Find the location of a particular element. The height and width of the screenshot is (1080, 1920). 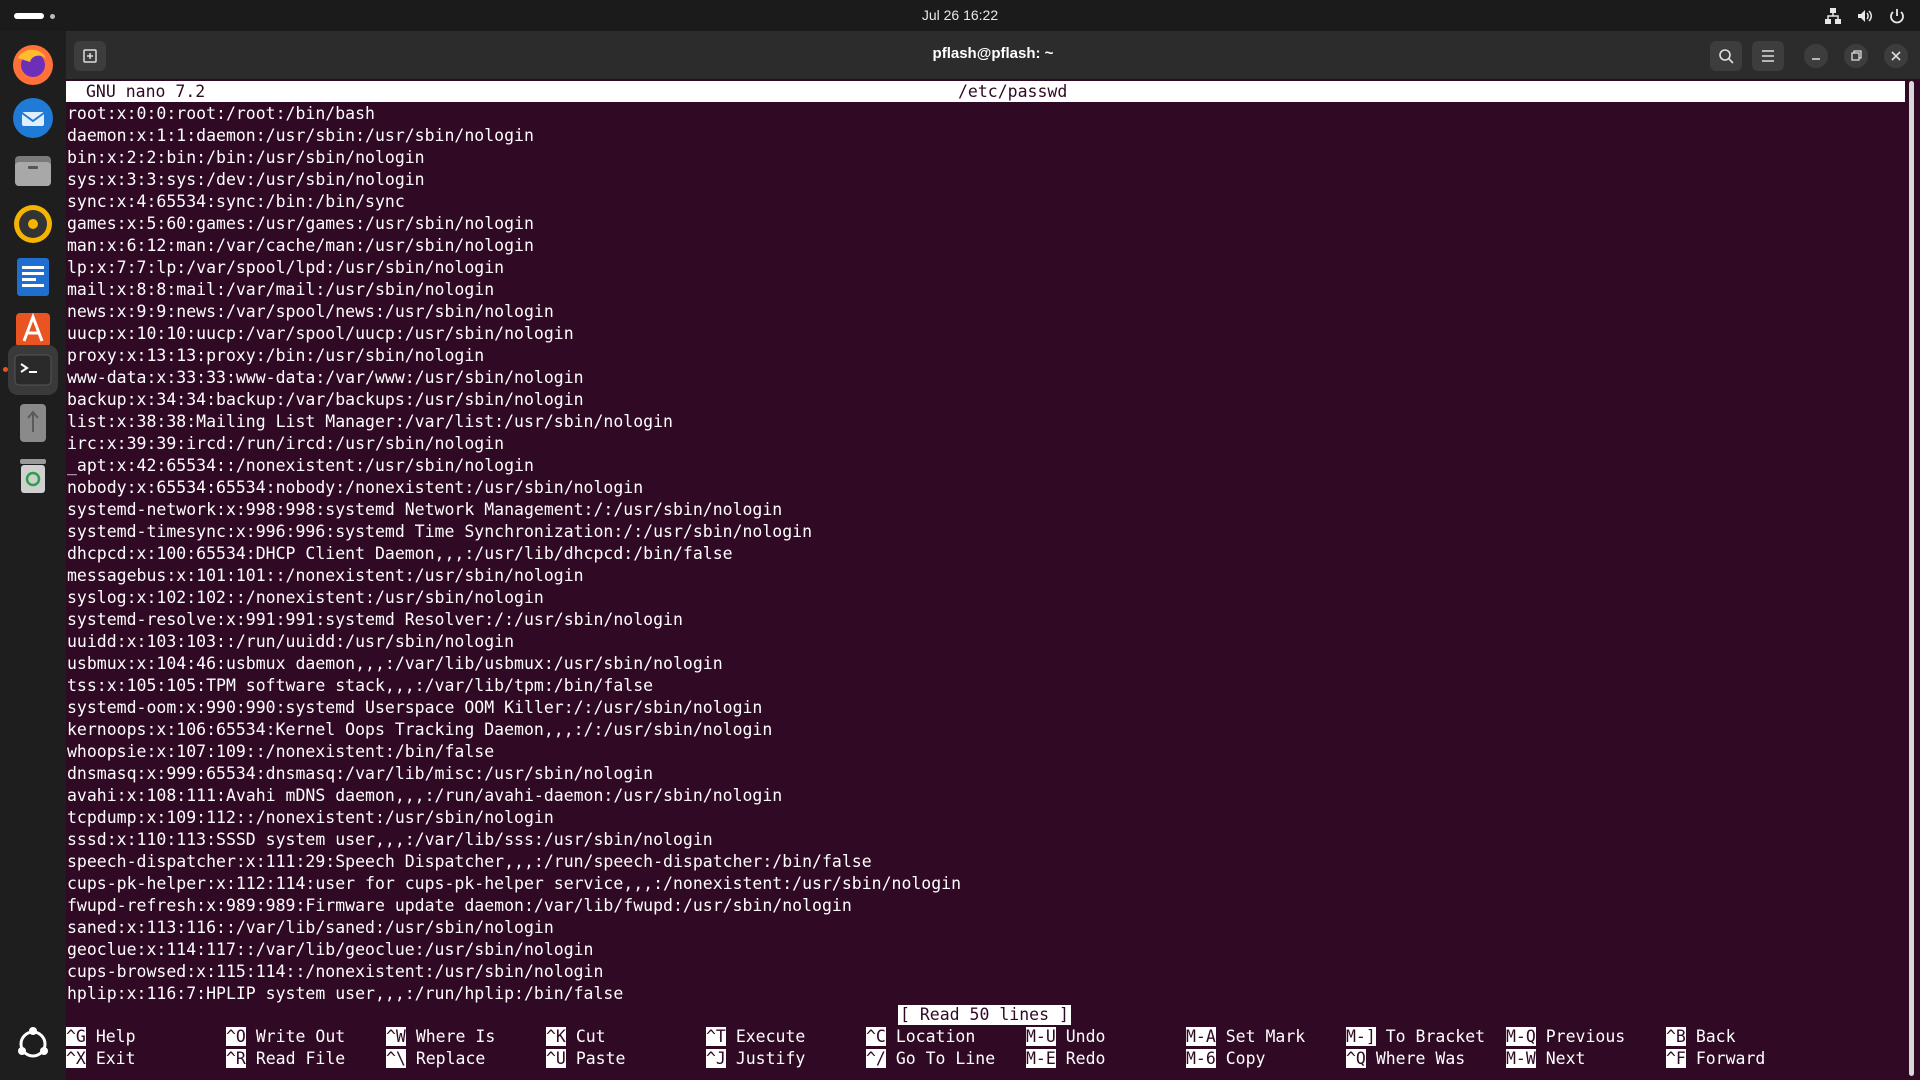

shortcut-item: ^B Back is located at coordinates (1701, 1037).